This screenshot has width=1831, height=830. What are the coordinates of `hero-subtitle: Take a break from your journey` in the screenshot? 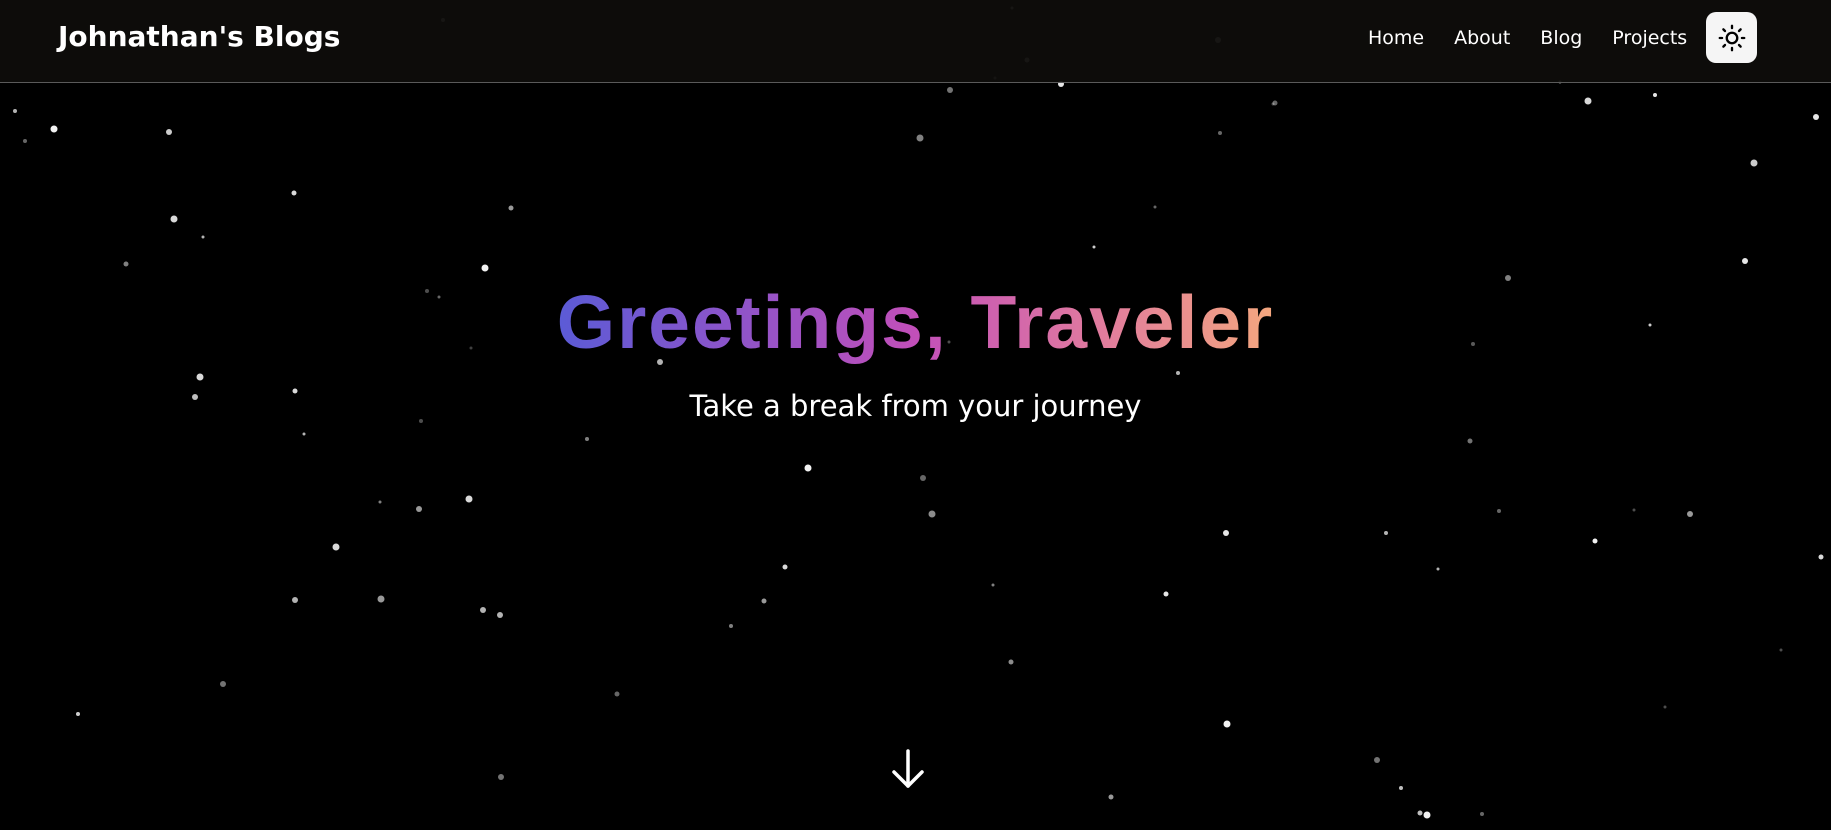 It's located at (915, 406).